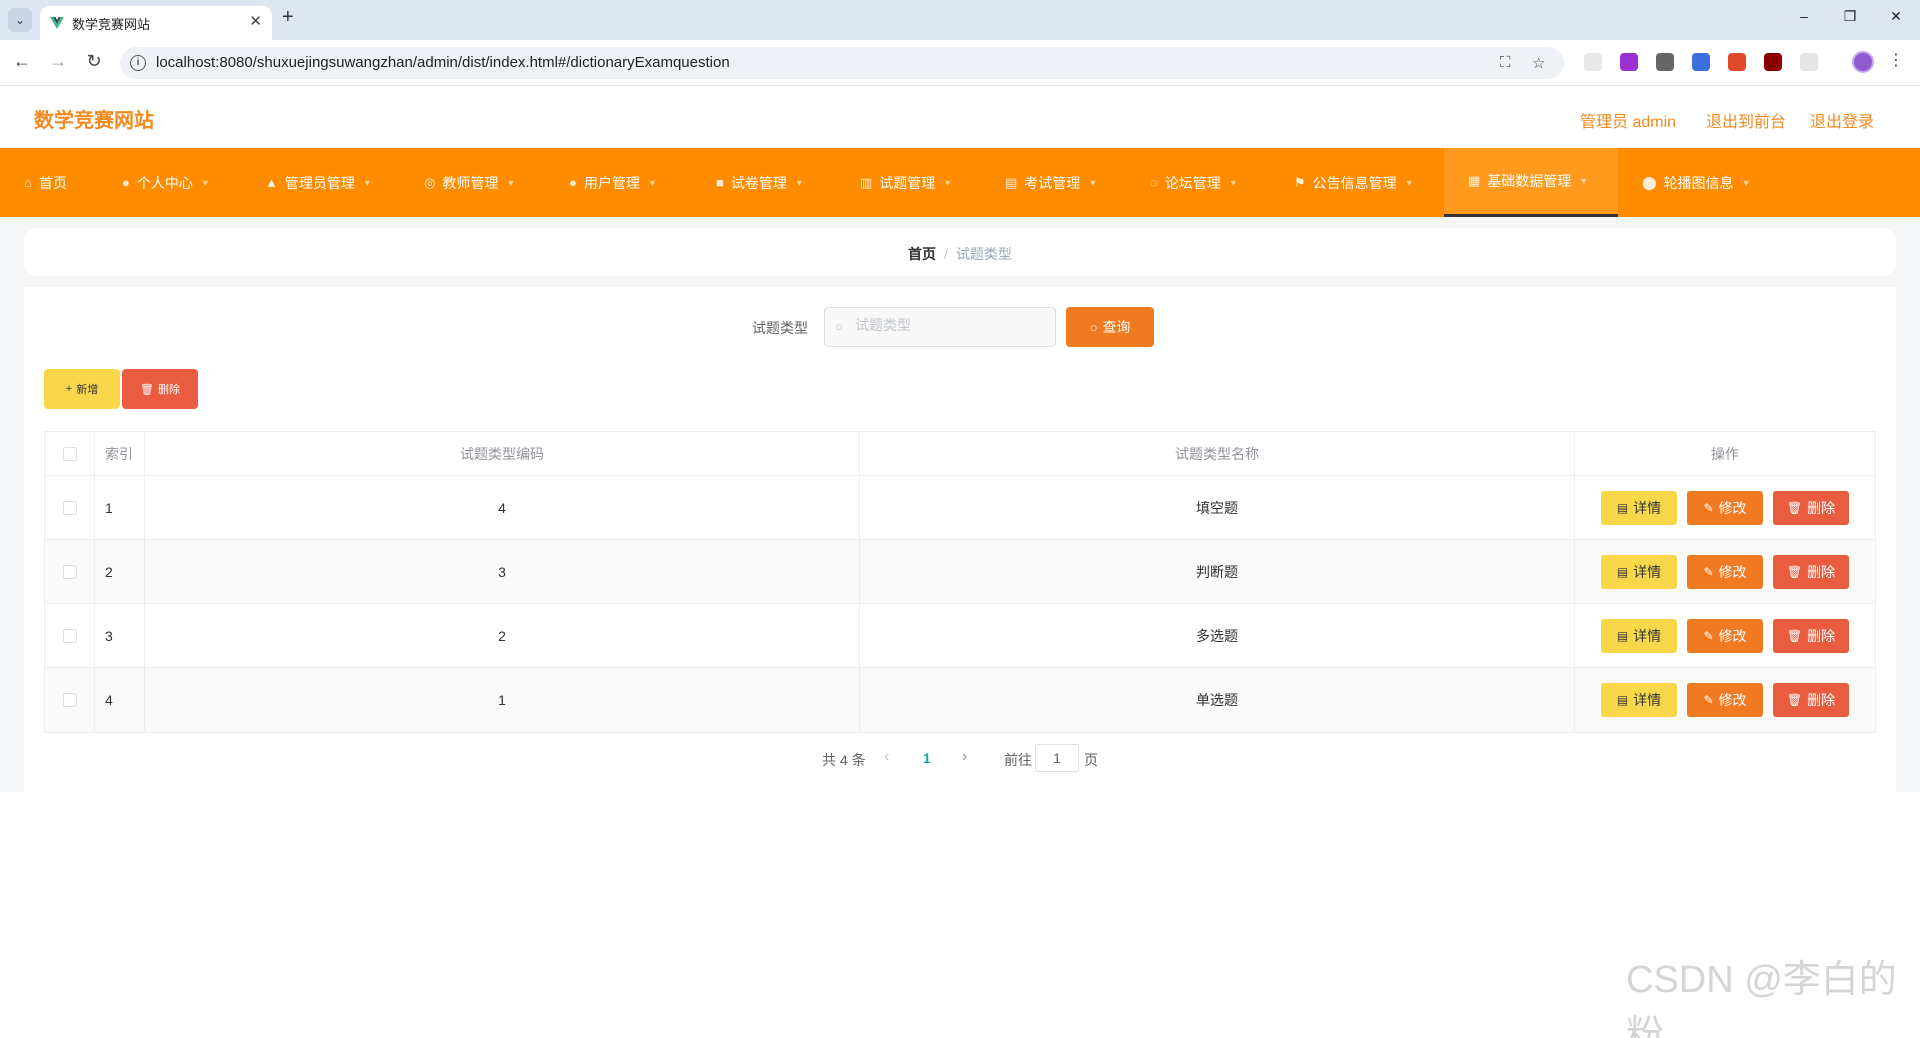 This screenshot has height=1038, width=1920. I want to click on search-field: ○, so click(940, 327).